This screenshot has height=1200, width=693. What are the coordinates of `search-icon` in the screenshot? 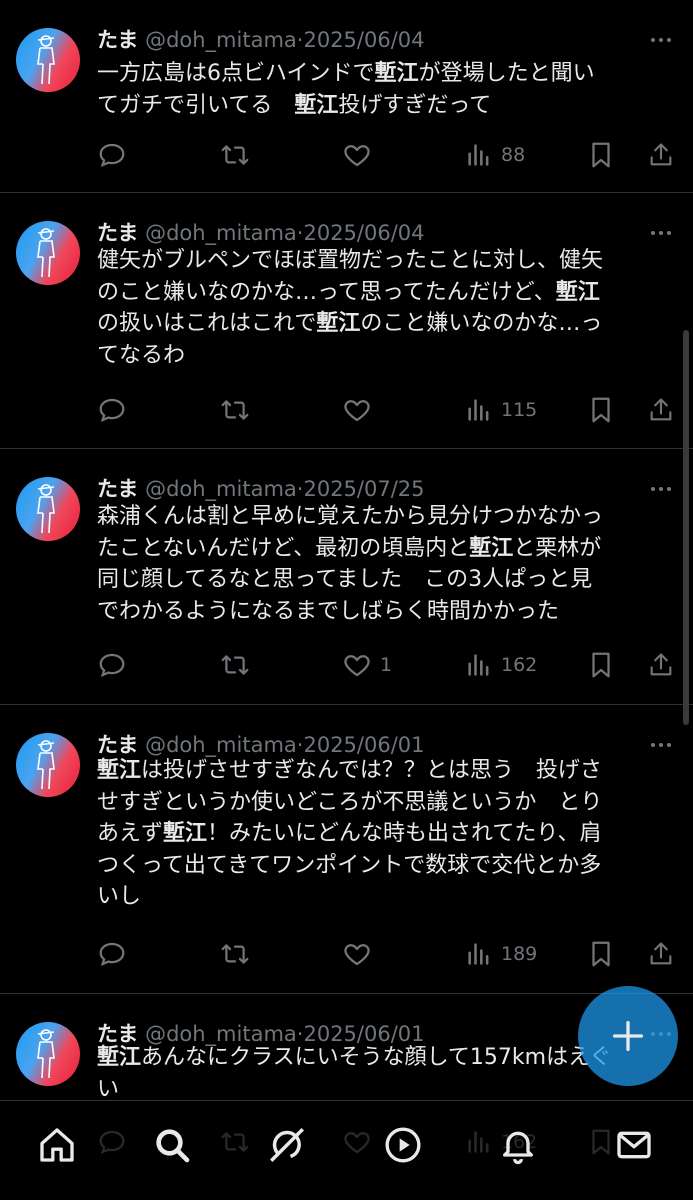 It's located at (173, 1146).